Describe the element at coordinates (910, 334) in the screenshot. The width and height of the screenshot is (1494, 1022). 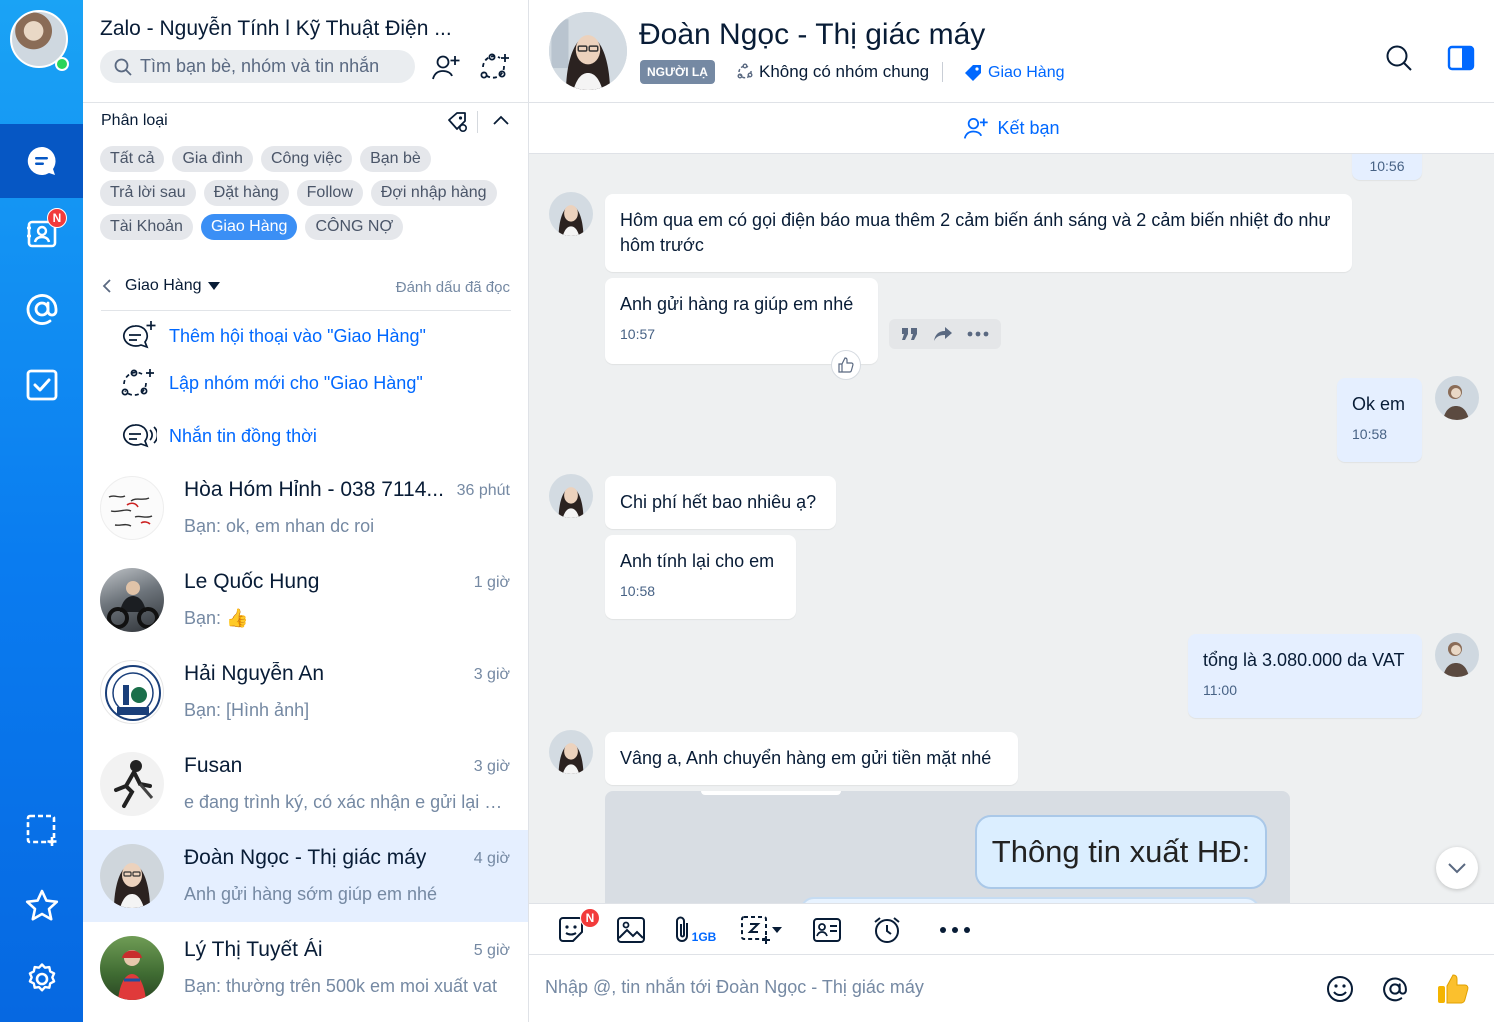
I see `quote-icon` at that location.